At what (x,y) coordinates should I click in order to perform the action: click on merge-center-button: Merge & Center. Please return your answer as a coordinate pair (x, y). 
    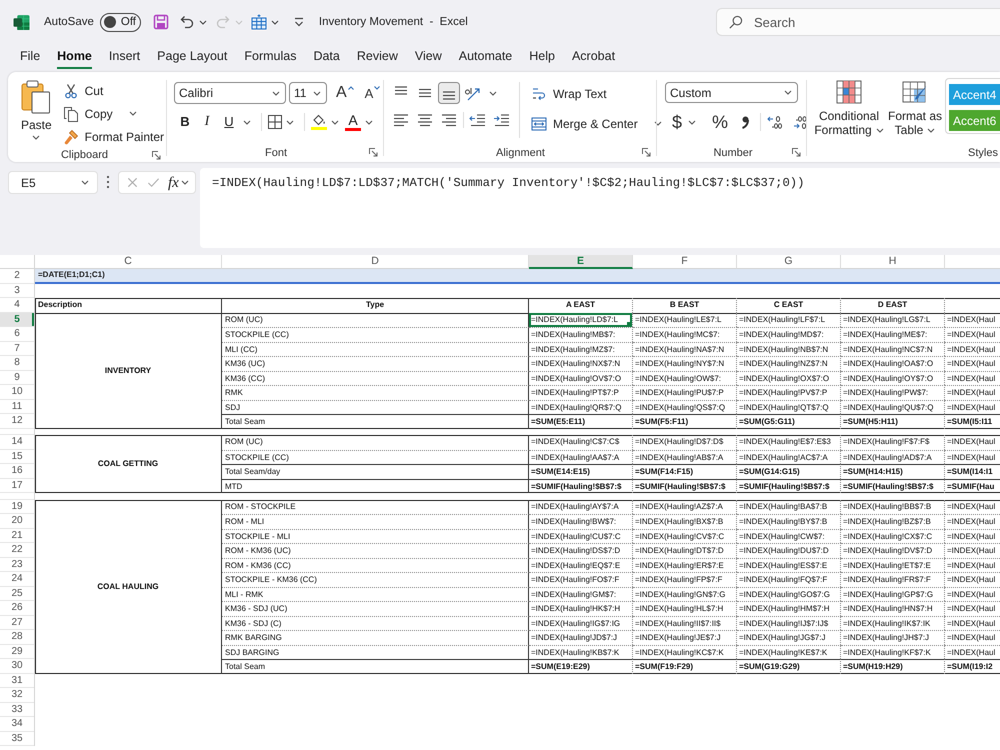
    Looking at the image, I should click on (584, 123).